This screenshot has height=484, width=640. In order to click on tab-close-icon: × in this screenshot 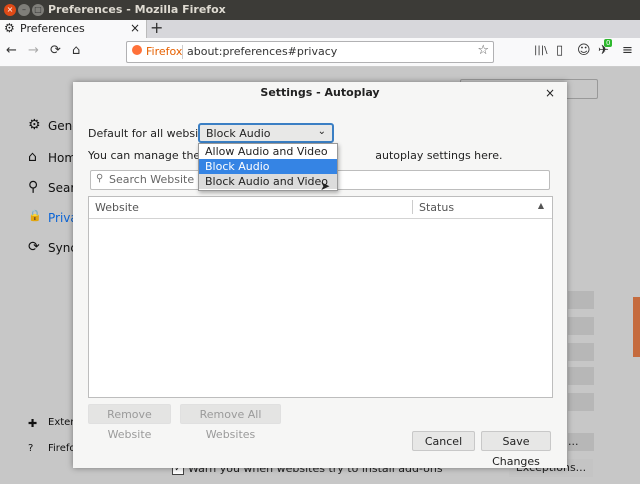, I will do `click(135, 28)`.